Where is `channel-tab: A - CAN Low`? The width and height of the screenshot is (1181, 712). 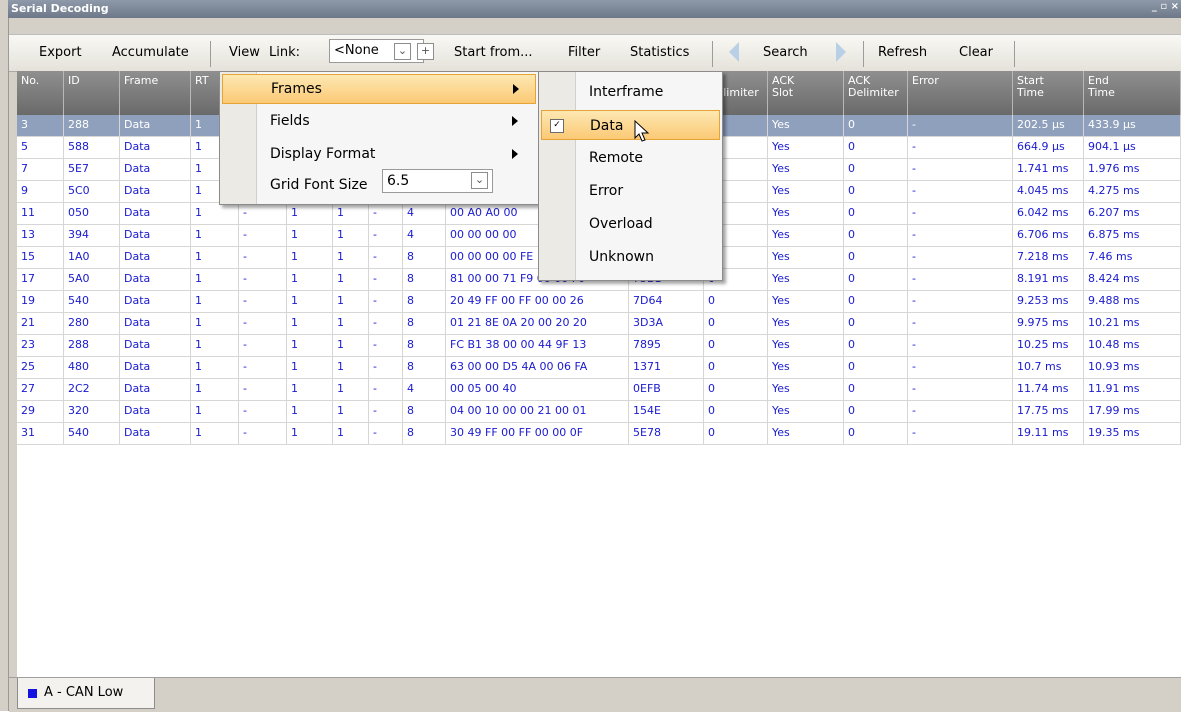 channel-tab: A - CAN Low is located at coordinates (86, 693).